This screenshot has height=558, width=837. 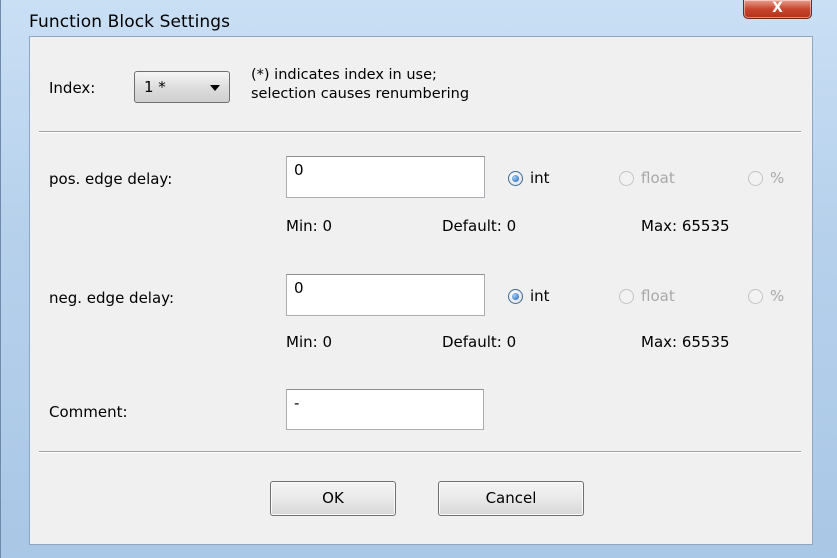 I want to click on neg-edge-float-label: float, so click(x=658, y=296).